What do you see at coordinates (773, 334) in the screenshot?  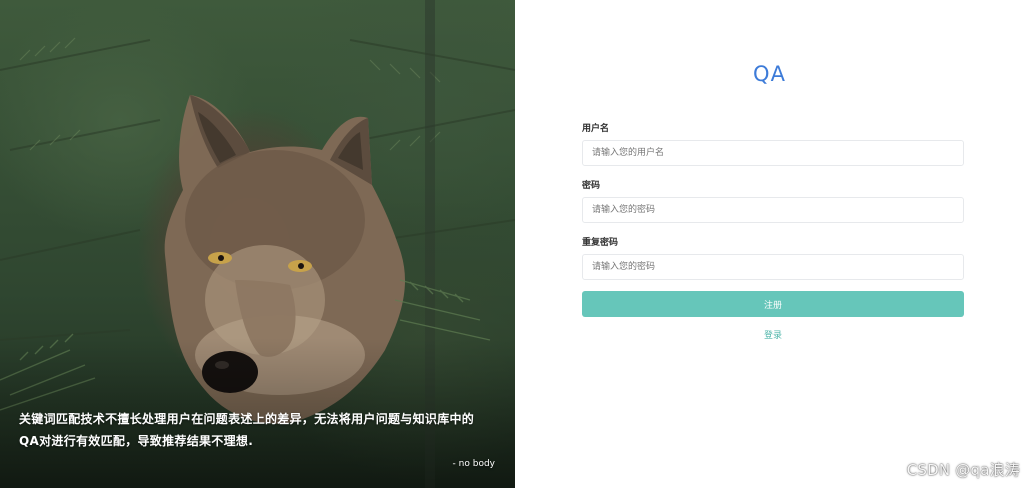 I see `login-link: 登录` at bounding box center [773, 334].